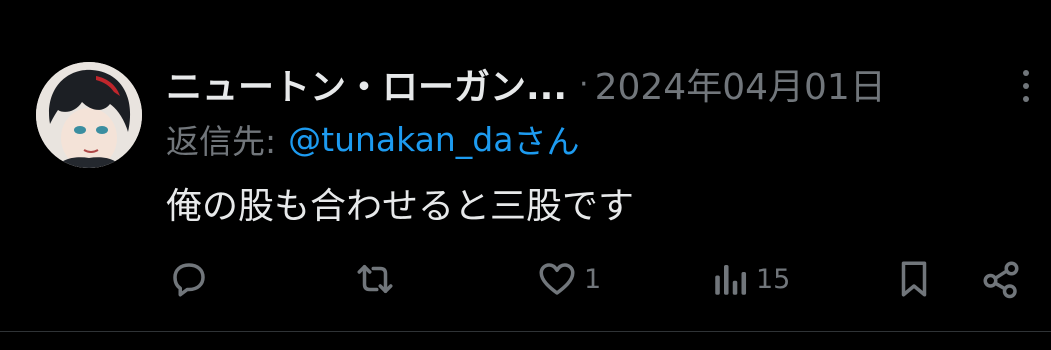 The image size is (1051, 350). I want to click on reply-prefix: 返信先:, so click(221, 141).